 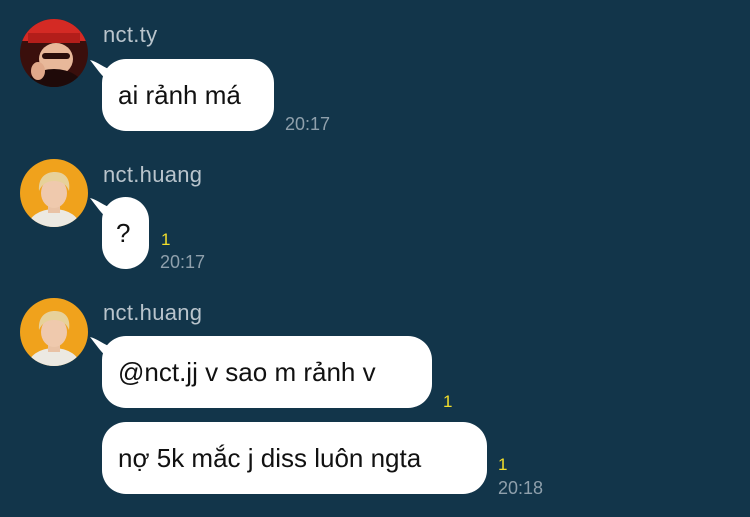 What do you see at coordinates (521, 488) in the screenshot?
I see `message-time: 20:18` at bounding box center [521, 488].